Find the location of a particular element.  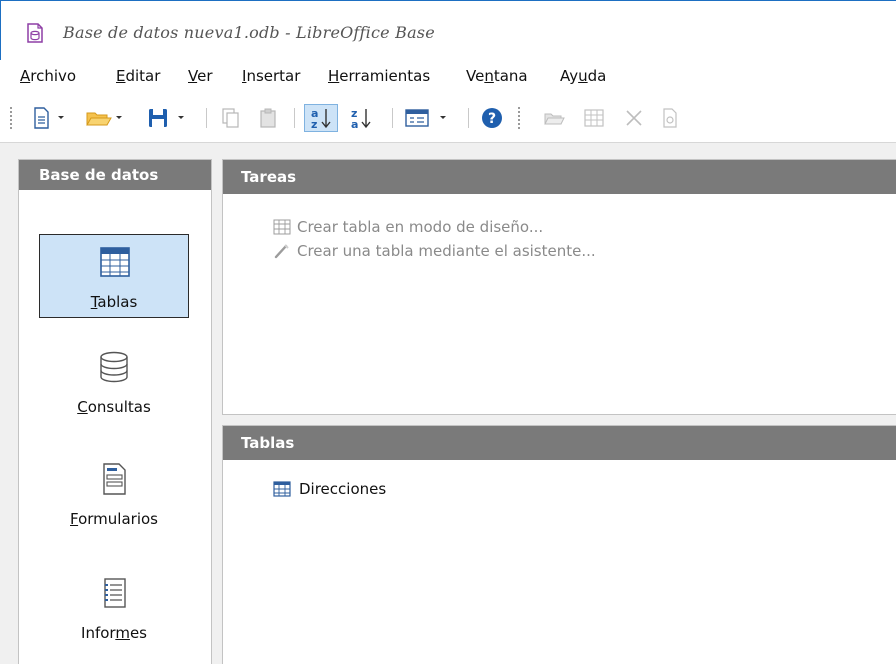

rename-icon is located at coordinates (670, 118).